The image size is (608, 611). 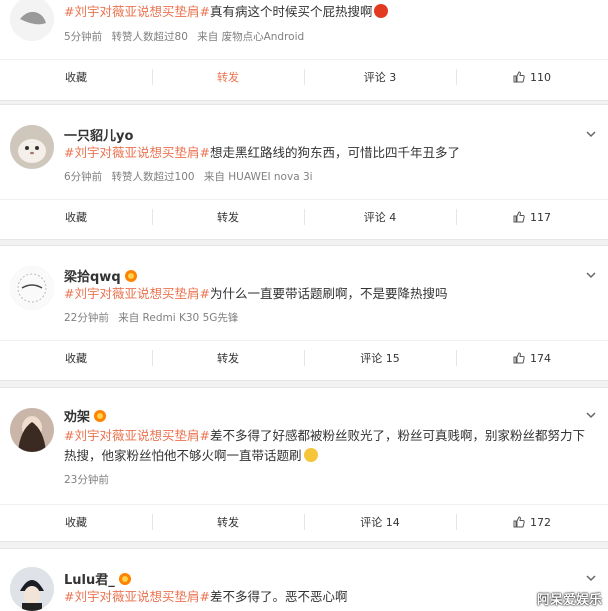 What do you see at coordinates (83, 177) in the screenshot?
I see `timestamp: 6分钟前` at bounding box center [83, 177].